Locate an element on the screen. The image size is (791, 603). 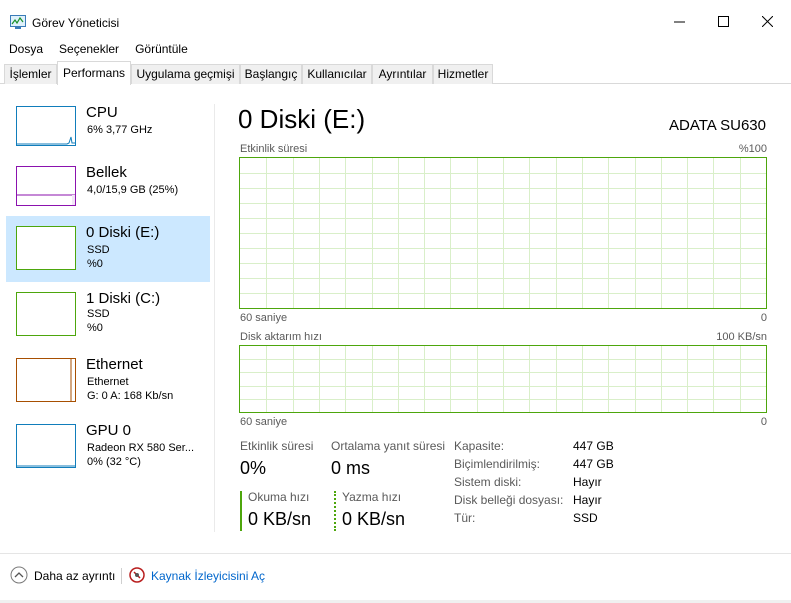
tab-startup: Başlangıç is located at coordinates (271, 74).